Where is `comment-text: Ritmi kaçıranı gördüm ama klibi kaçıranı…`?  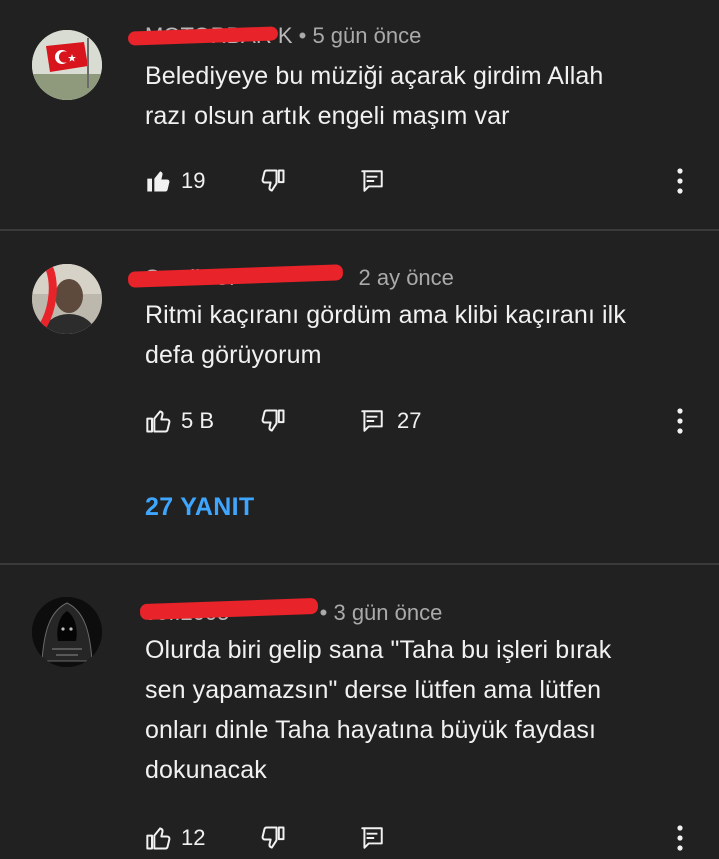 comment-text: Ritmi kaçıranı gördüm ama klibi kaçıranı… is located at coordinates (415, 335).